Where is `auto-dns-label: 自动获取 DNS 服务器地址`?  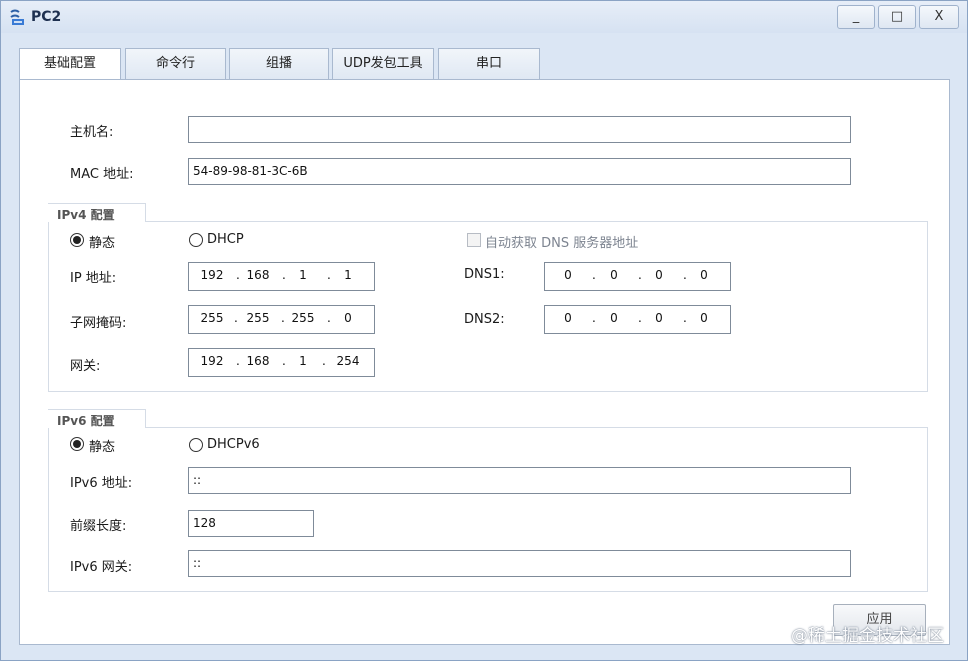
auto-dns-label: 自动获取 DNS 服务器地址 is located at coordinates (562, 243).